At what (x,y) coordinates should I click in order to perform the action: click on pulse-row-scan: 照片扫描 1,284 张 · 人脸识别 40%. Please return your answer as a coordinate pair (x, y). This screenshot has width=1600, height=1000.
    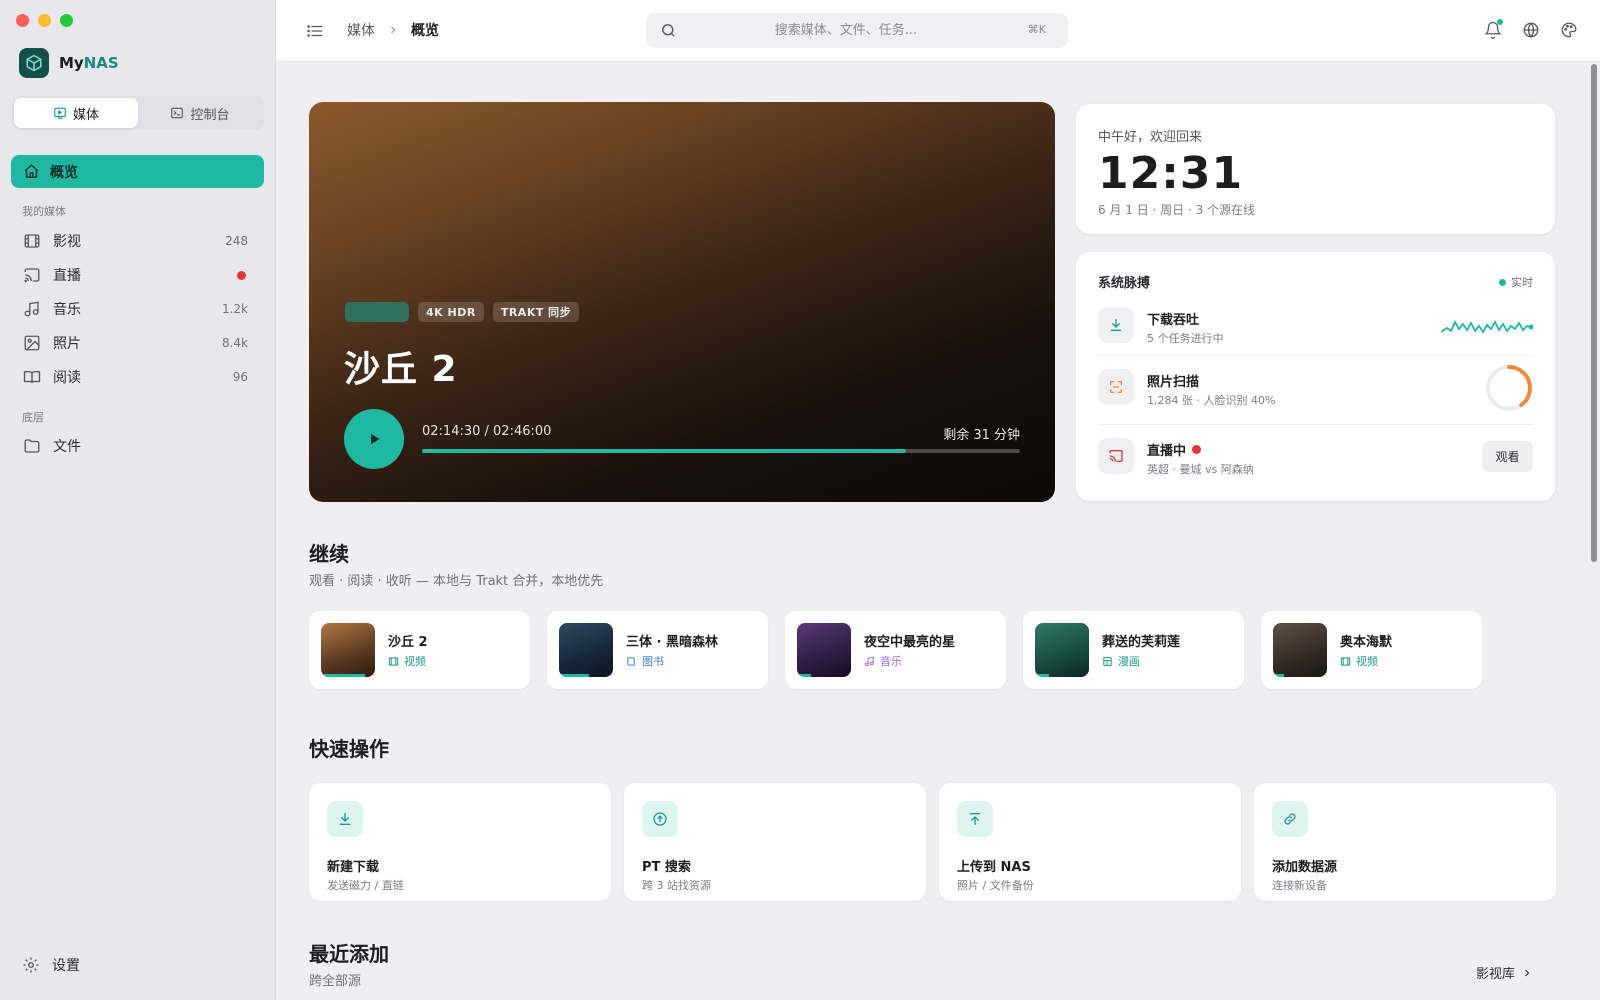
    Looking at the image, I should click on (1315, 386).